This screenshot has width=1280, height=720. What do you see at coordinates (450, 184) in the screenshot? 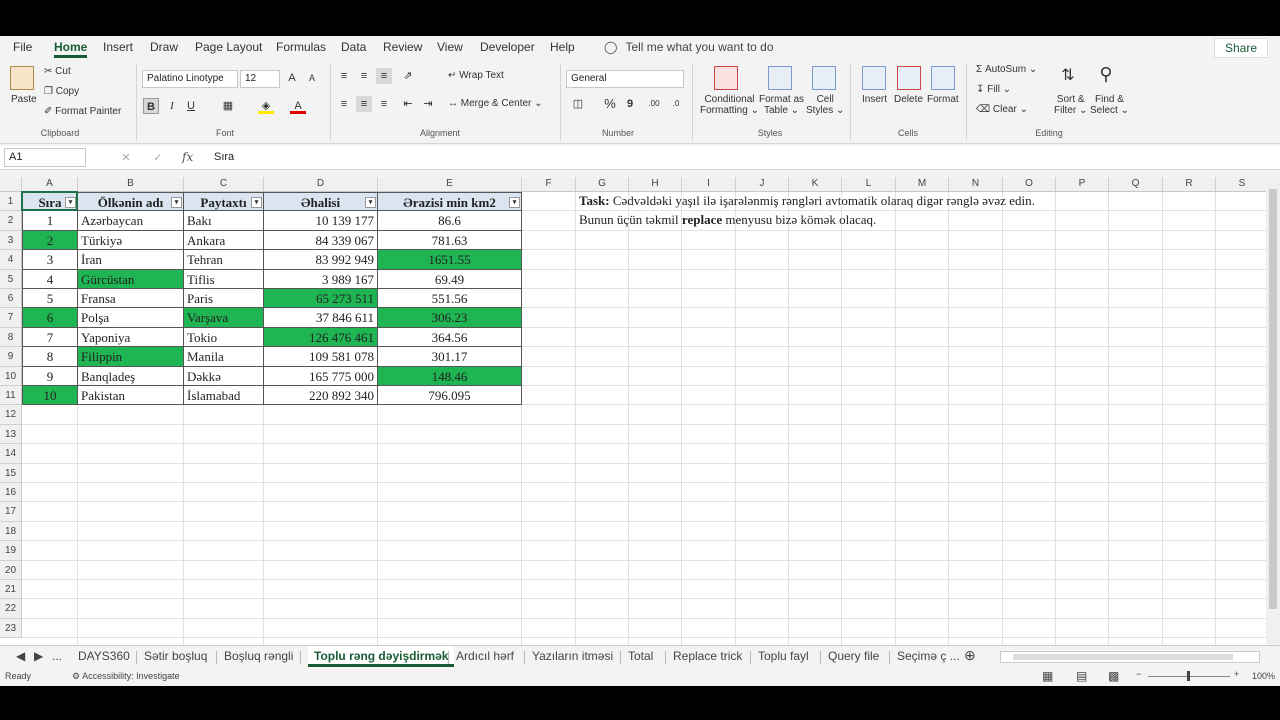
I see `column-header: E` at bounding box center [450, 184].